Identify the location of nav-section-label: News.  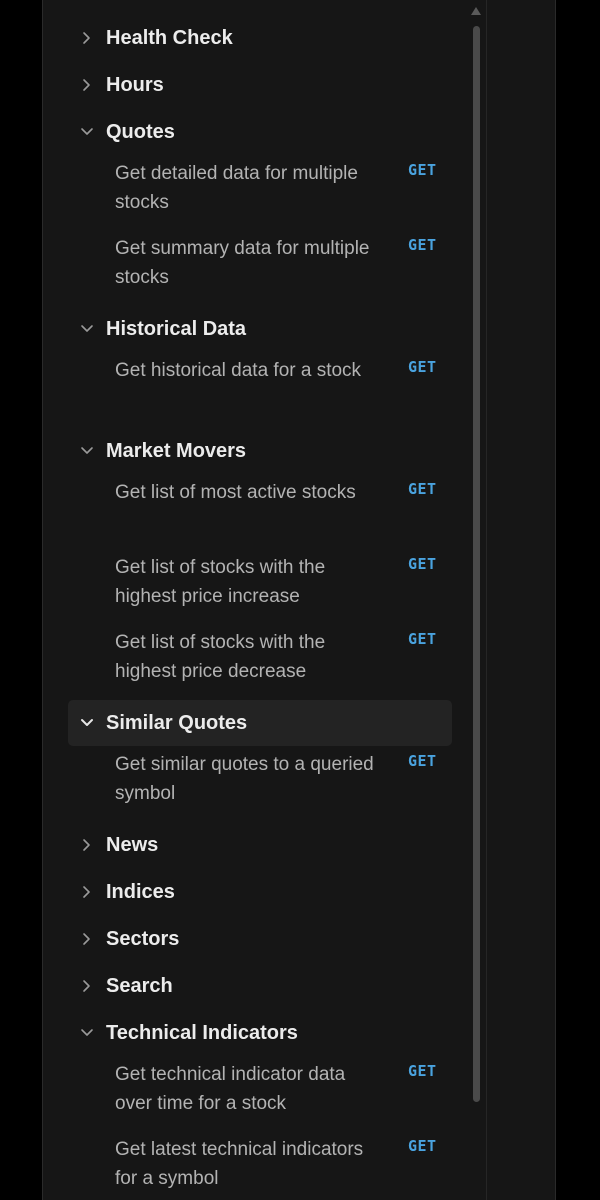
(132, 844).